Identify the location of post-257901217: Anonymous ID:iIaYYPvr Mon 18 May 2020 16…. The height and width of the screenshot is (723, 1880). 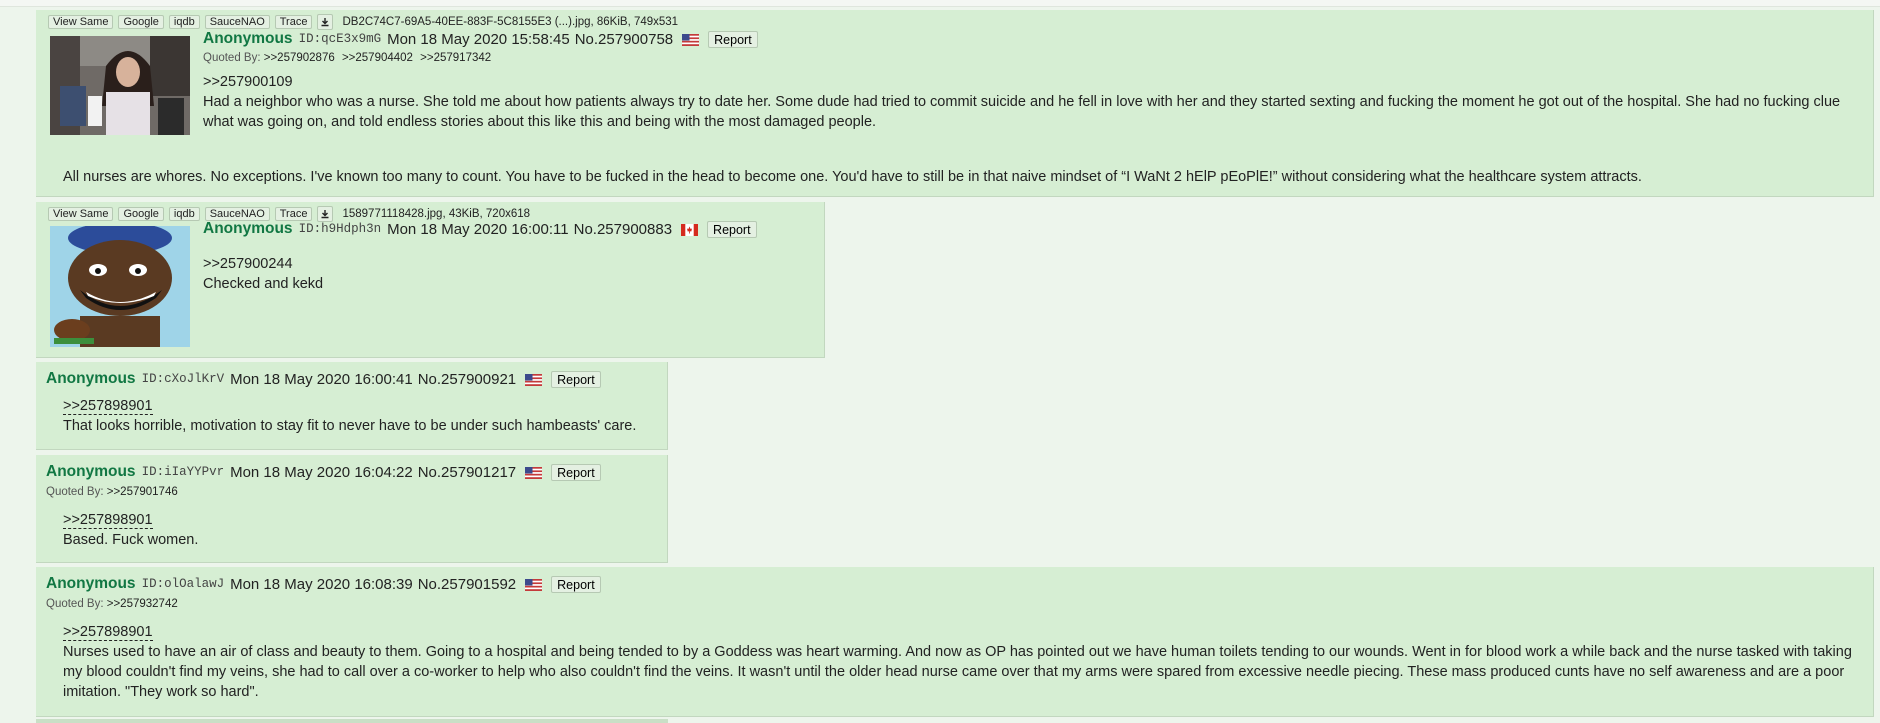
(352, 509).